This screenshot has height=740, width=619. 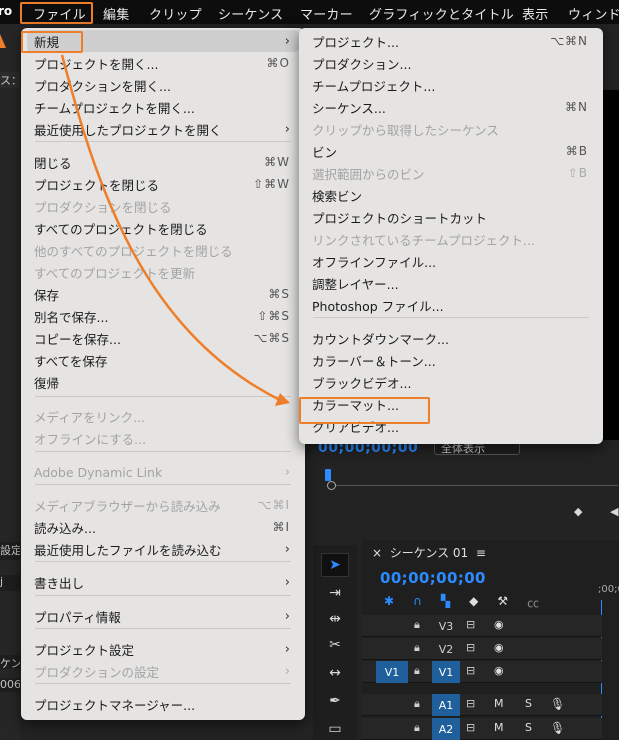 What do you see at coordinates (163, 129) in the screenshot?
I see `file-menu-item: 最近使用したプロジェクトを開く ›` at bounding box center [163, 129].